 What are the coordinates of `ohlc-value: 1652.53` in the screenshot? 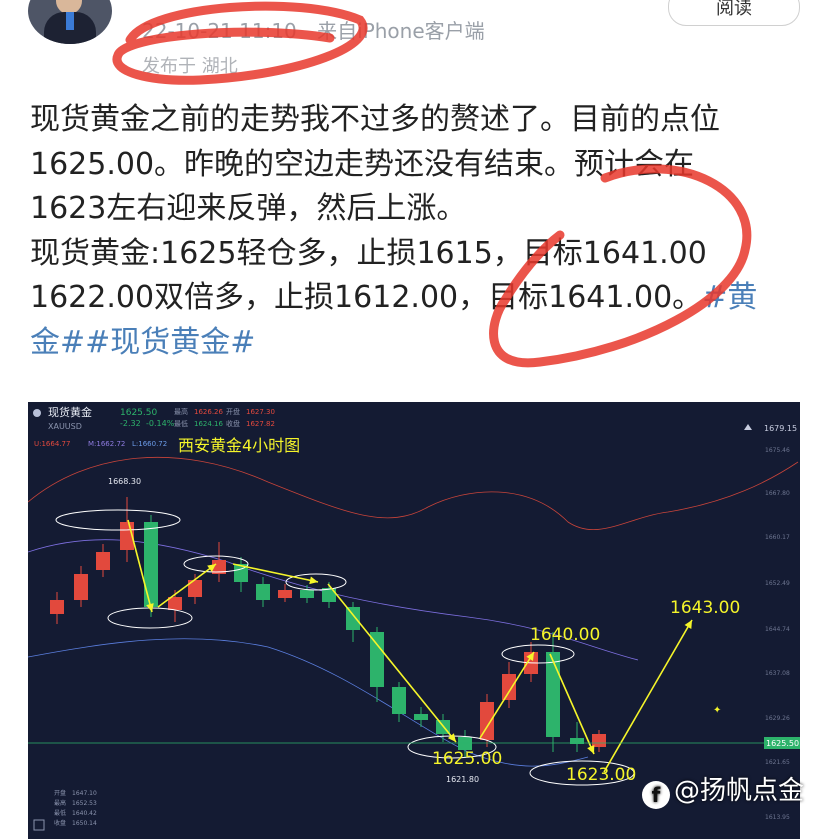 It's located at (84, 803).